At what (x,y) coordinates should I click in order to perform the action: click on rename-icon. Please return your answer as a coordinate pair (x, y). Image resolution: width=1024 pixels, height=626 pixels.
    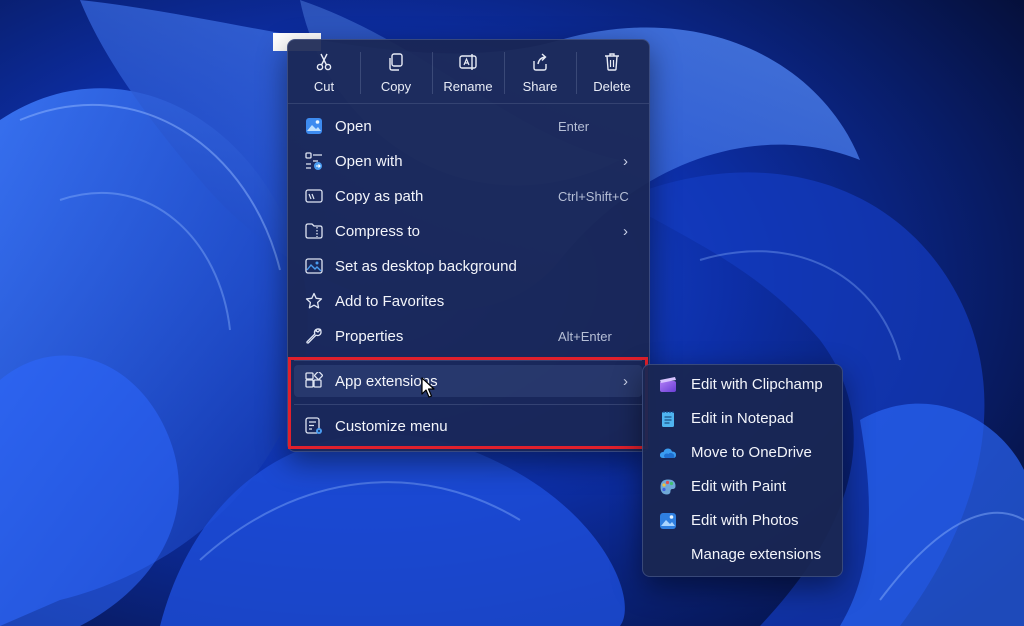
    Looking at the image, I should click on (468, 62).